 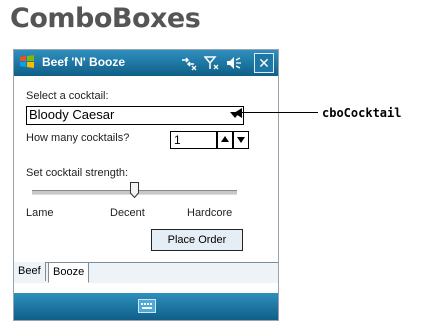 What do you see at coordinates (264, 63) in the screenshot?
I see `close-button: ✕` at bounding box center [264, 63].